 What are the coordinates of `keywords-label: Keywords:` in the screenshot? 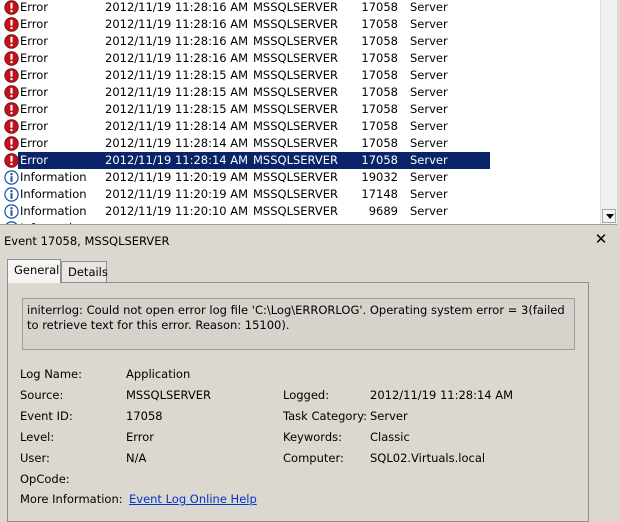 It's located at (312, 437).